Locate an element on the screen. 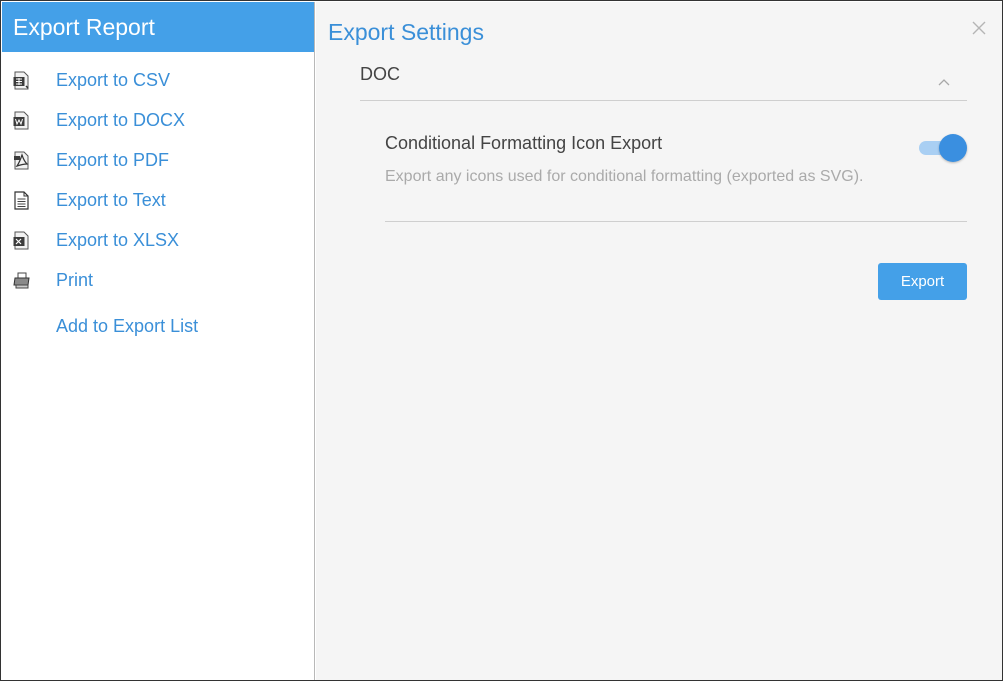  menu-item-add-to-export-list: Add to Export List is located at coordinates (158, 326).